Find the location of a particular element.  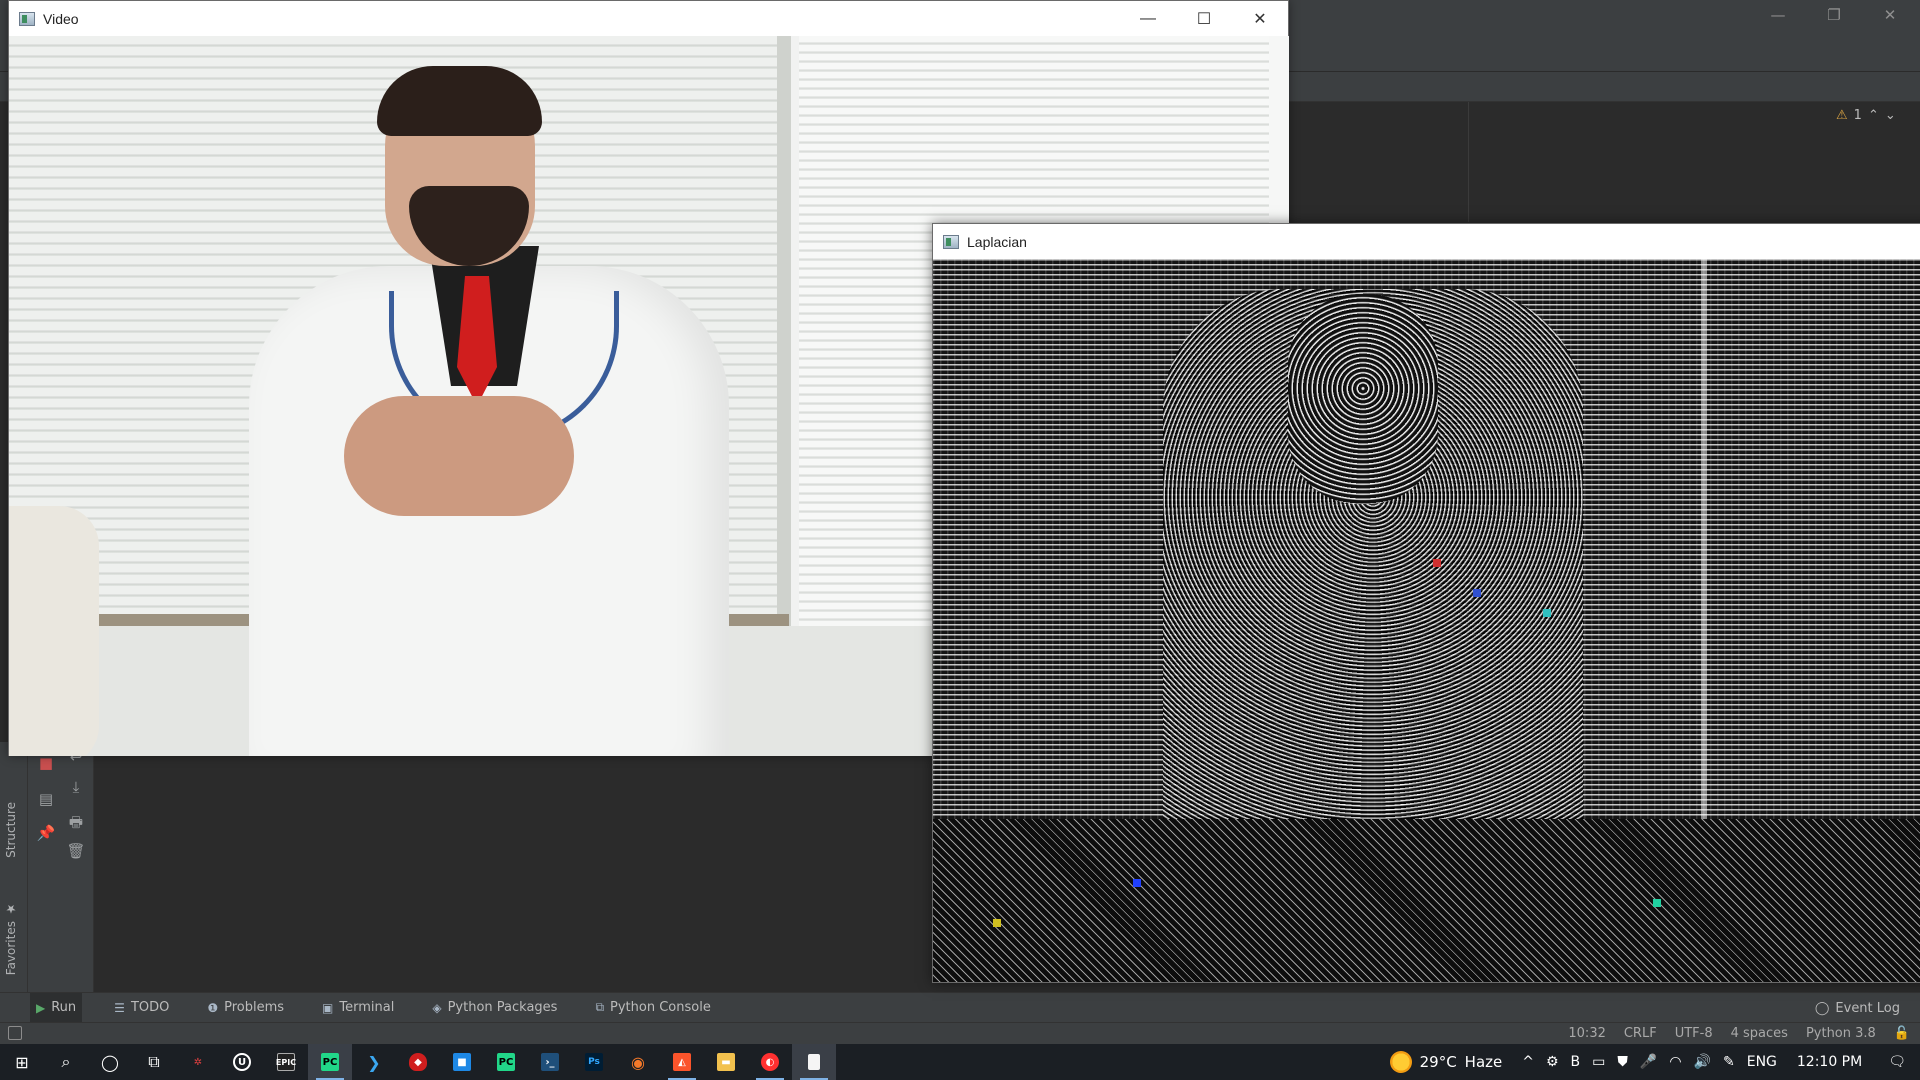

favorites-tab: Favorites ★ is located at coordinates (11, 938).